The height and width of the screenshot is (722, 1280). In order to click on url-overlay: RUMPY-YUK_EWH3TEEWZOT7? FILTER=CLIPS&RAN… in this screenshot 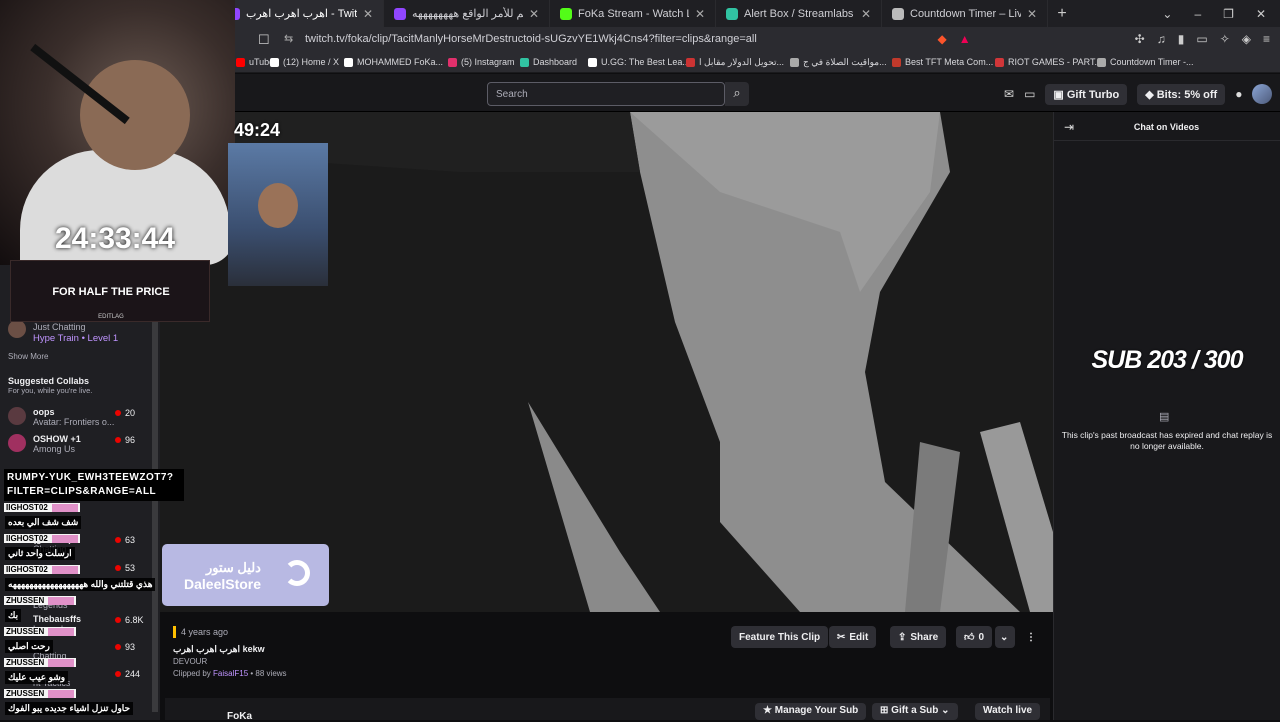, I will do `click(94, 485)`.